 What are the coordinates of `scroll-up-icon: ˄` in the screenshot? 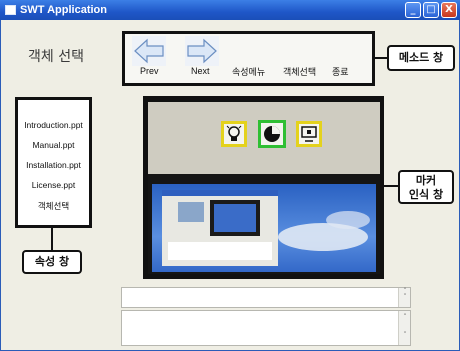 It's located at (405, 317).